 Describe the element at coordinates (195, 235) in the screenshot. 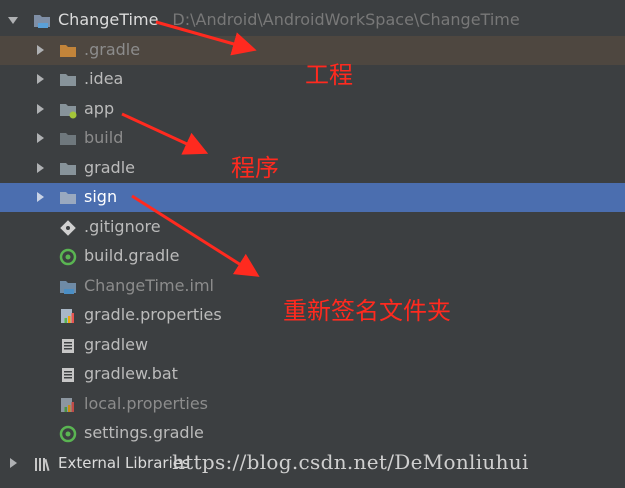

I see `arrow-to-resign-note` at that location.